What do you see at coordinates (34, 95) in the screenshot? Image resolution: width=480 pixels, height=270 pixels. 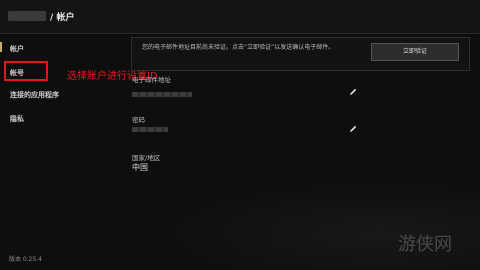 I see `sidebar-item-connected-apps: 连接的应用程序` at bounding box center [34, 95].